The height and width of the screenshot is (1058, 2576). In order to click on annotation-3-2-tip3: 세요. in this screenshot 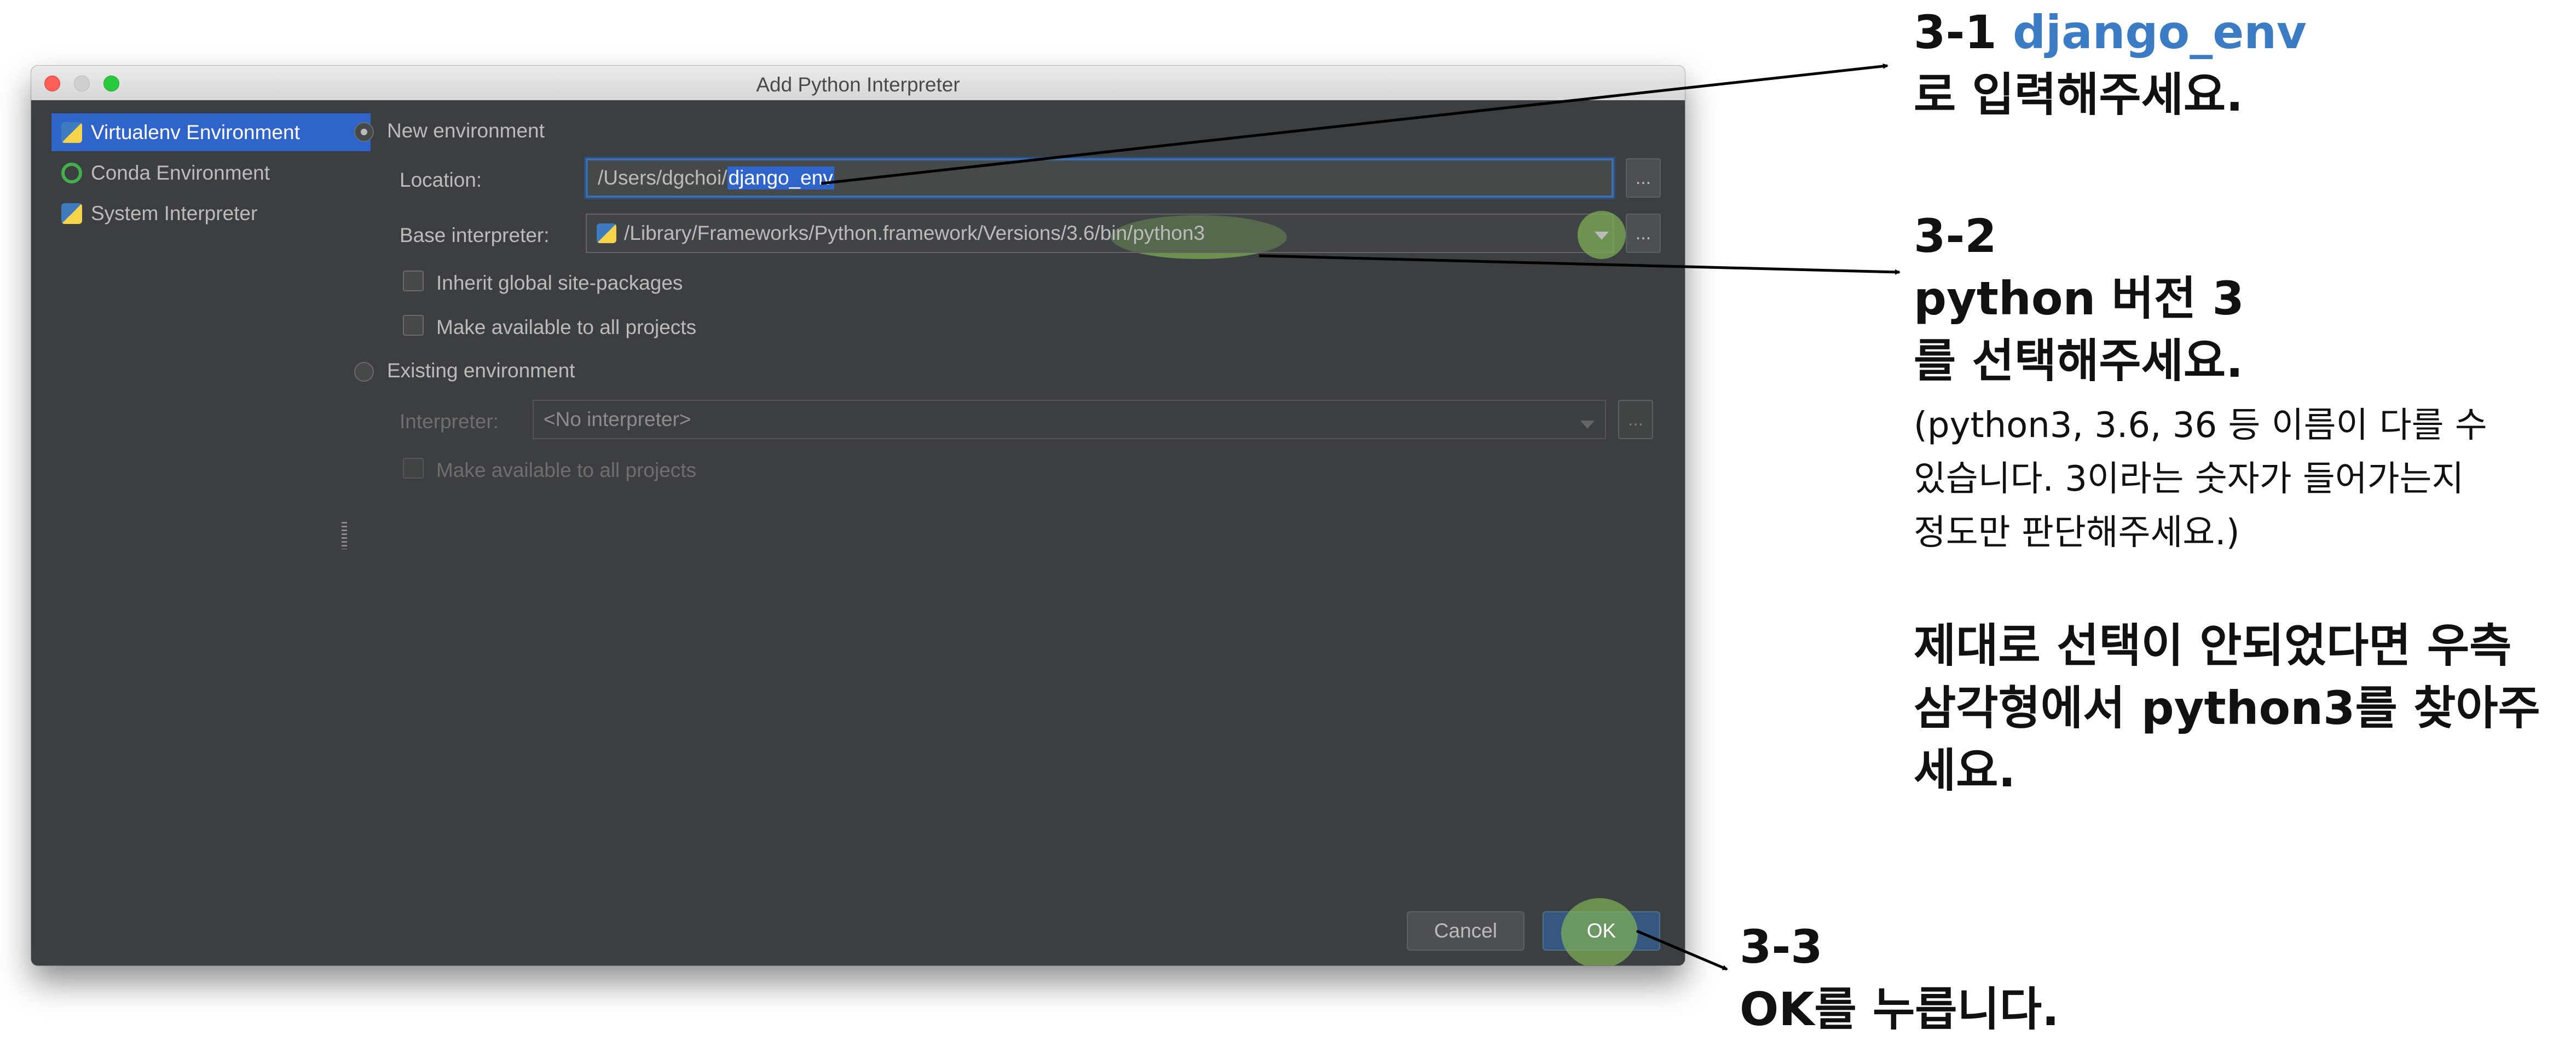, I will do `click(1965, 771)`.